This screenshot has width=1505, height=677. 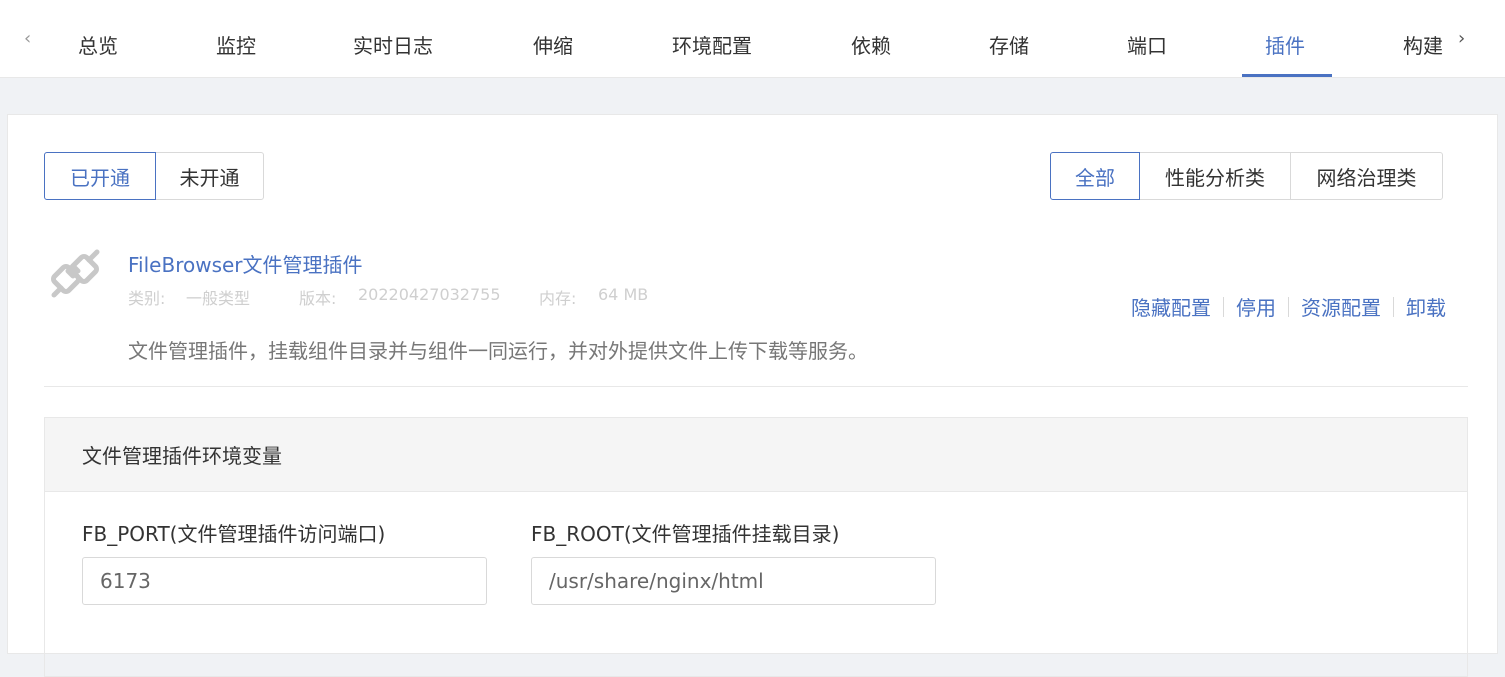 I want to click on chevron-right-icon: ›, so click(x=1461, y=39).